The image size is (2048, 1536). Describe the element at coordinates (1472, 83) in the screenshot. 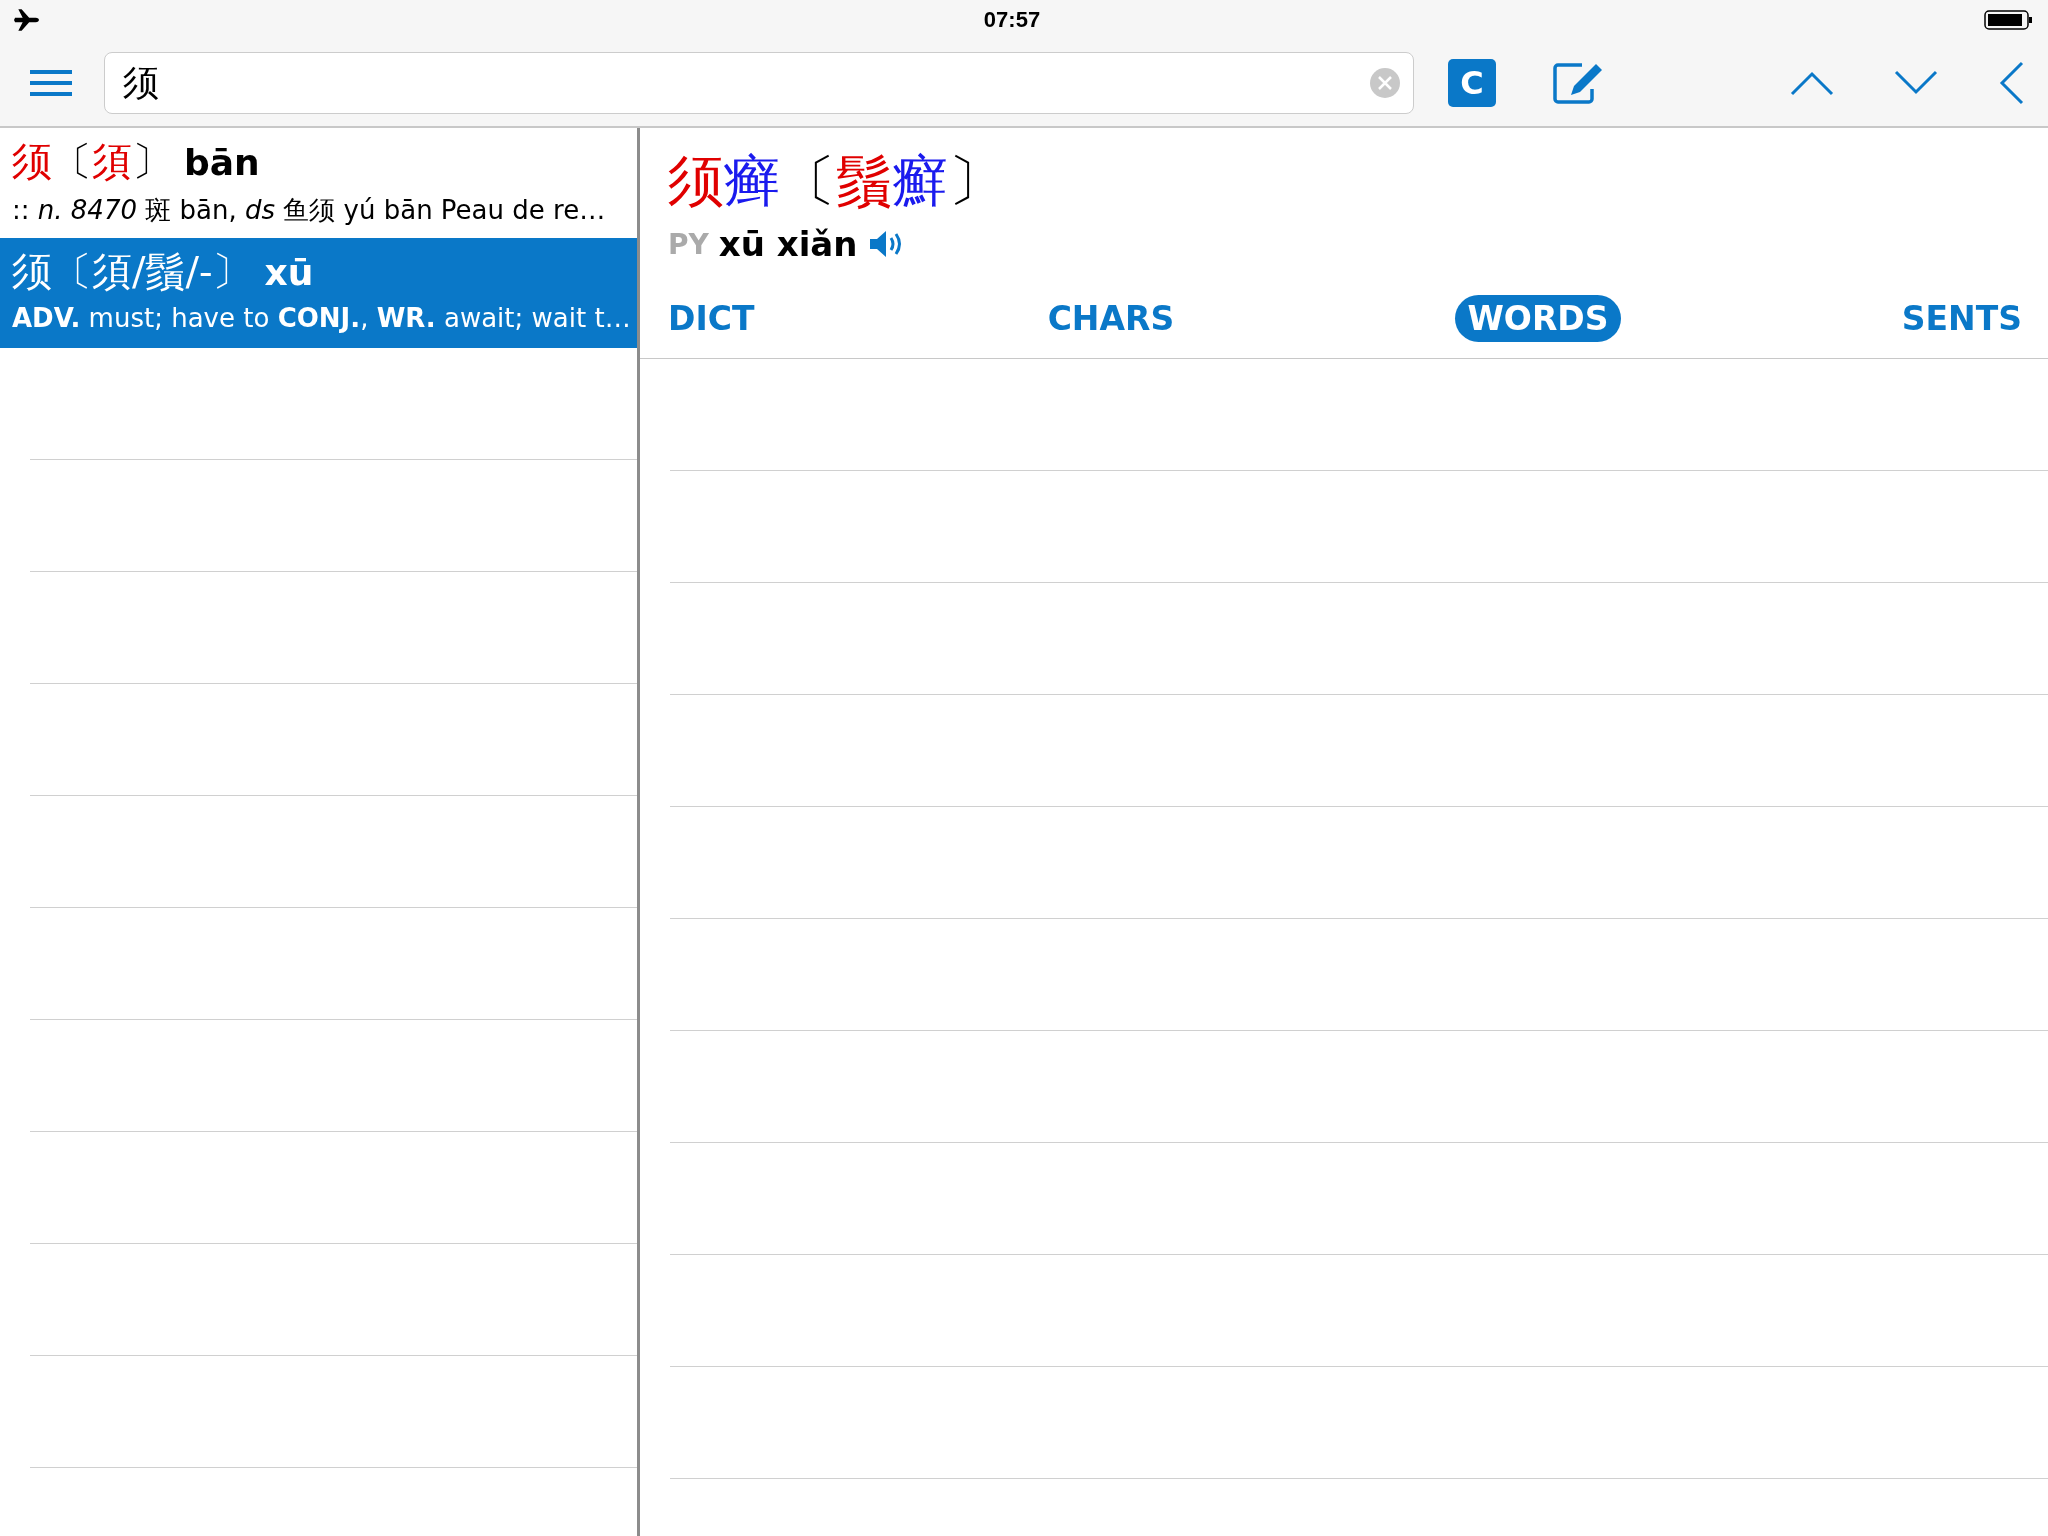

I see `c-button: C` at that location.